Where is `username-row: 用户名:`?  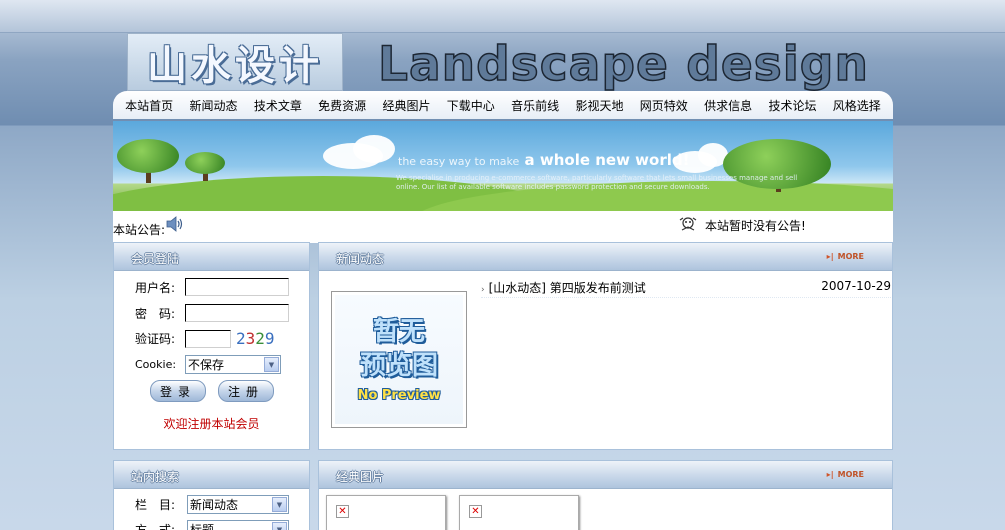 username-row: 用户名: is located at coordinates (212, 287).